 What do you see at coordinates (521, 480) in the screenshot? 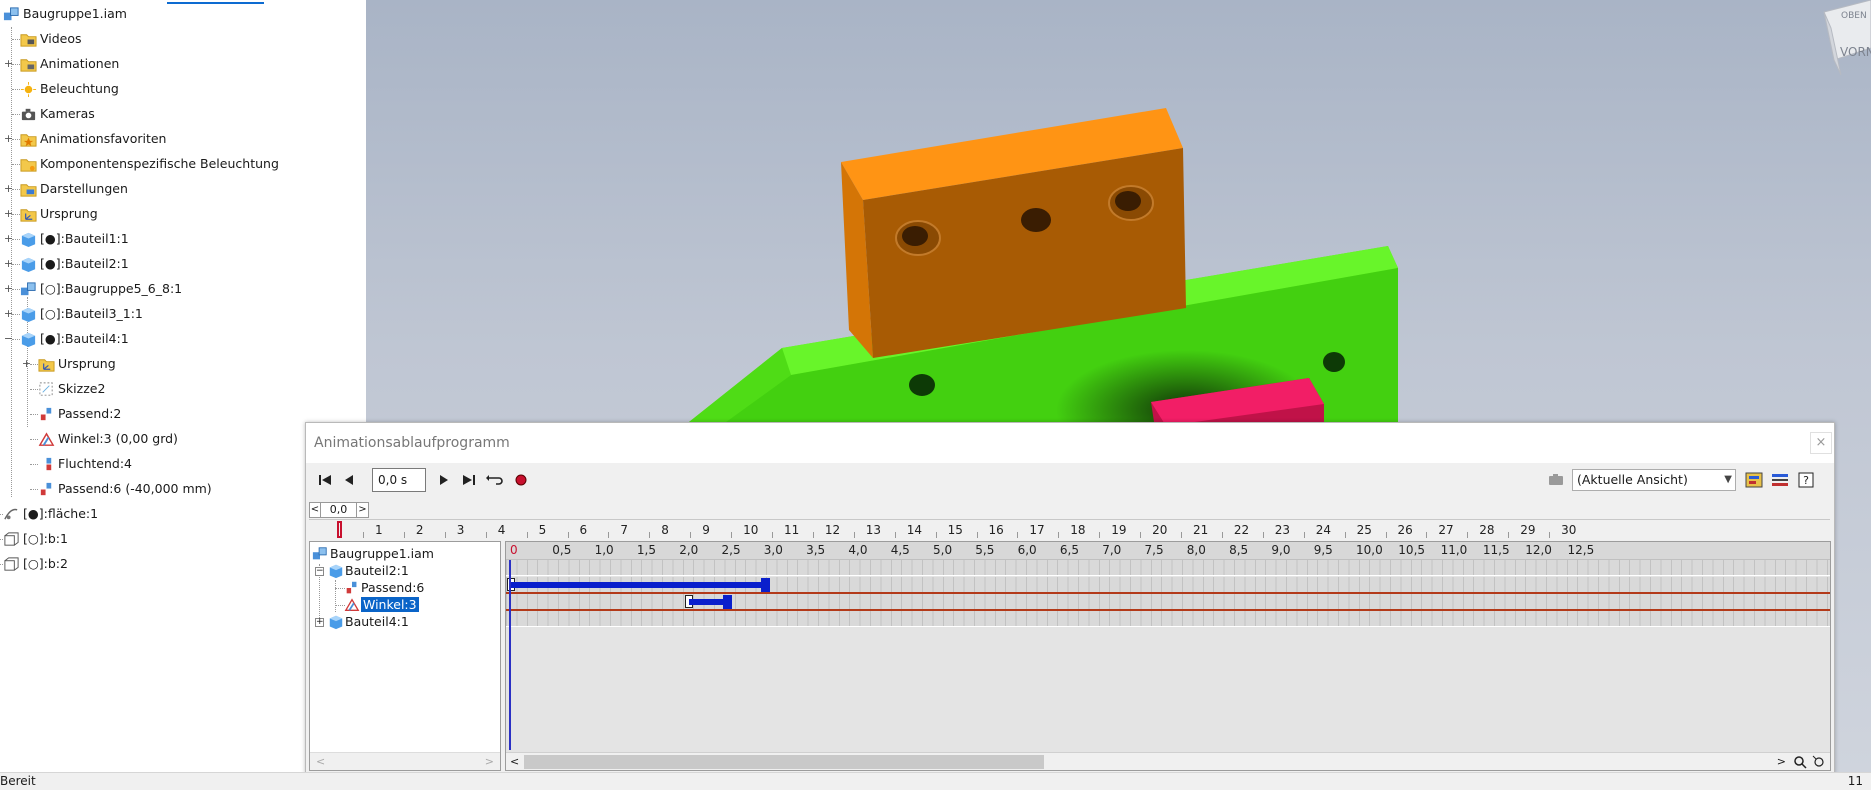
I see `record-icon` at bounding box center [521, 480].